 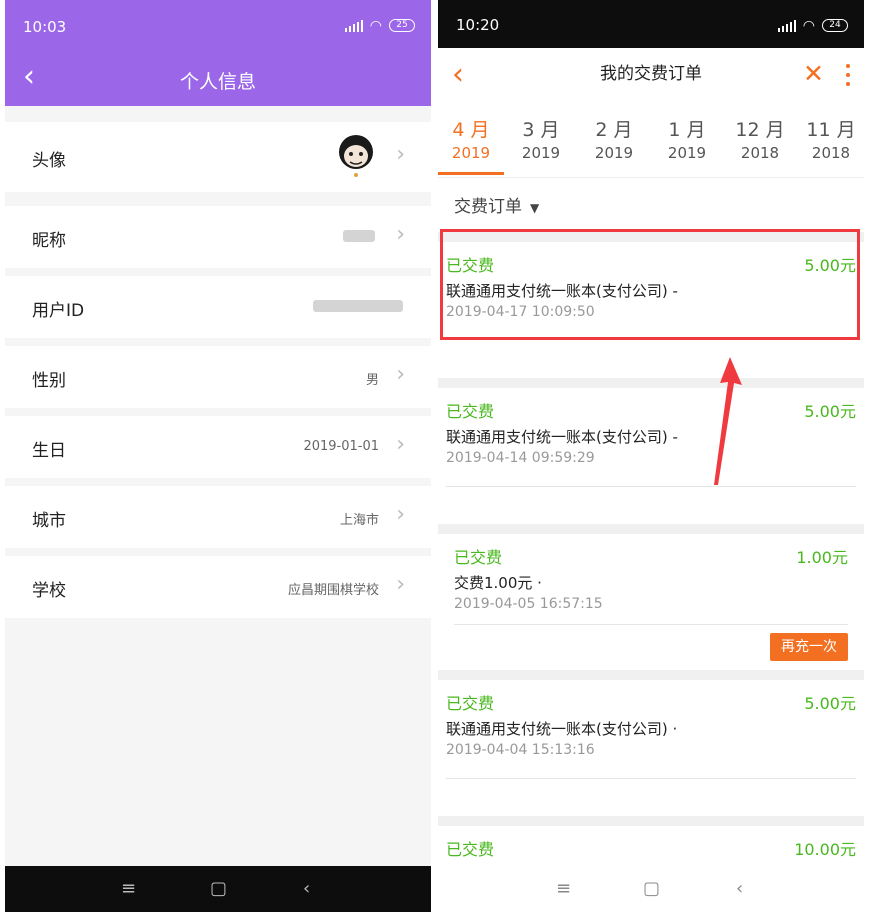 What do you see at coordinates (488, 207) in the screenshot?
I see `filter-label: 交费订单` at bounding box center [488, 207].